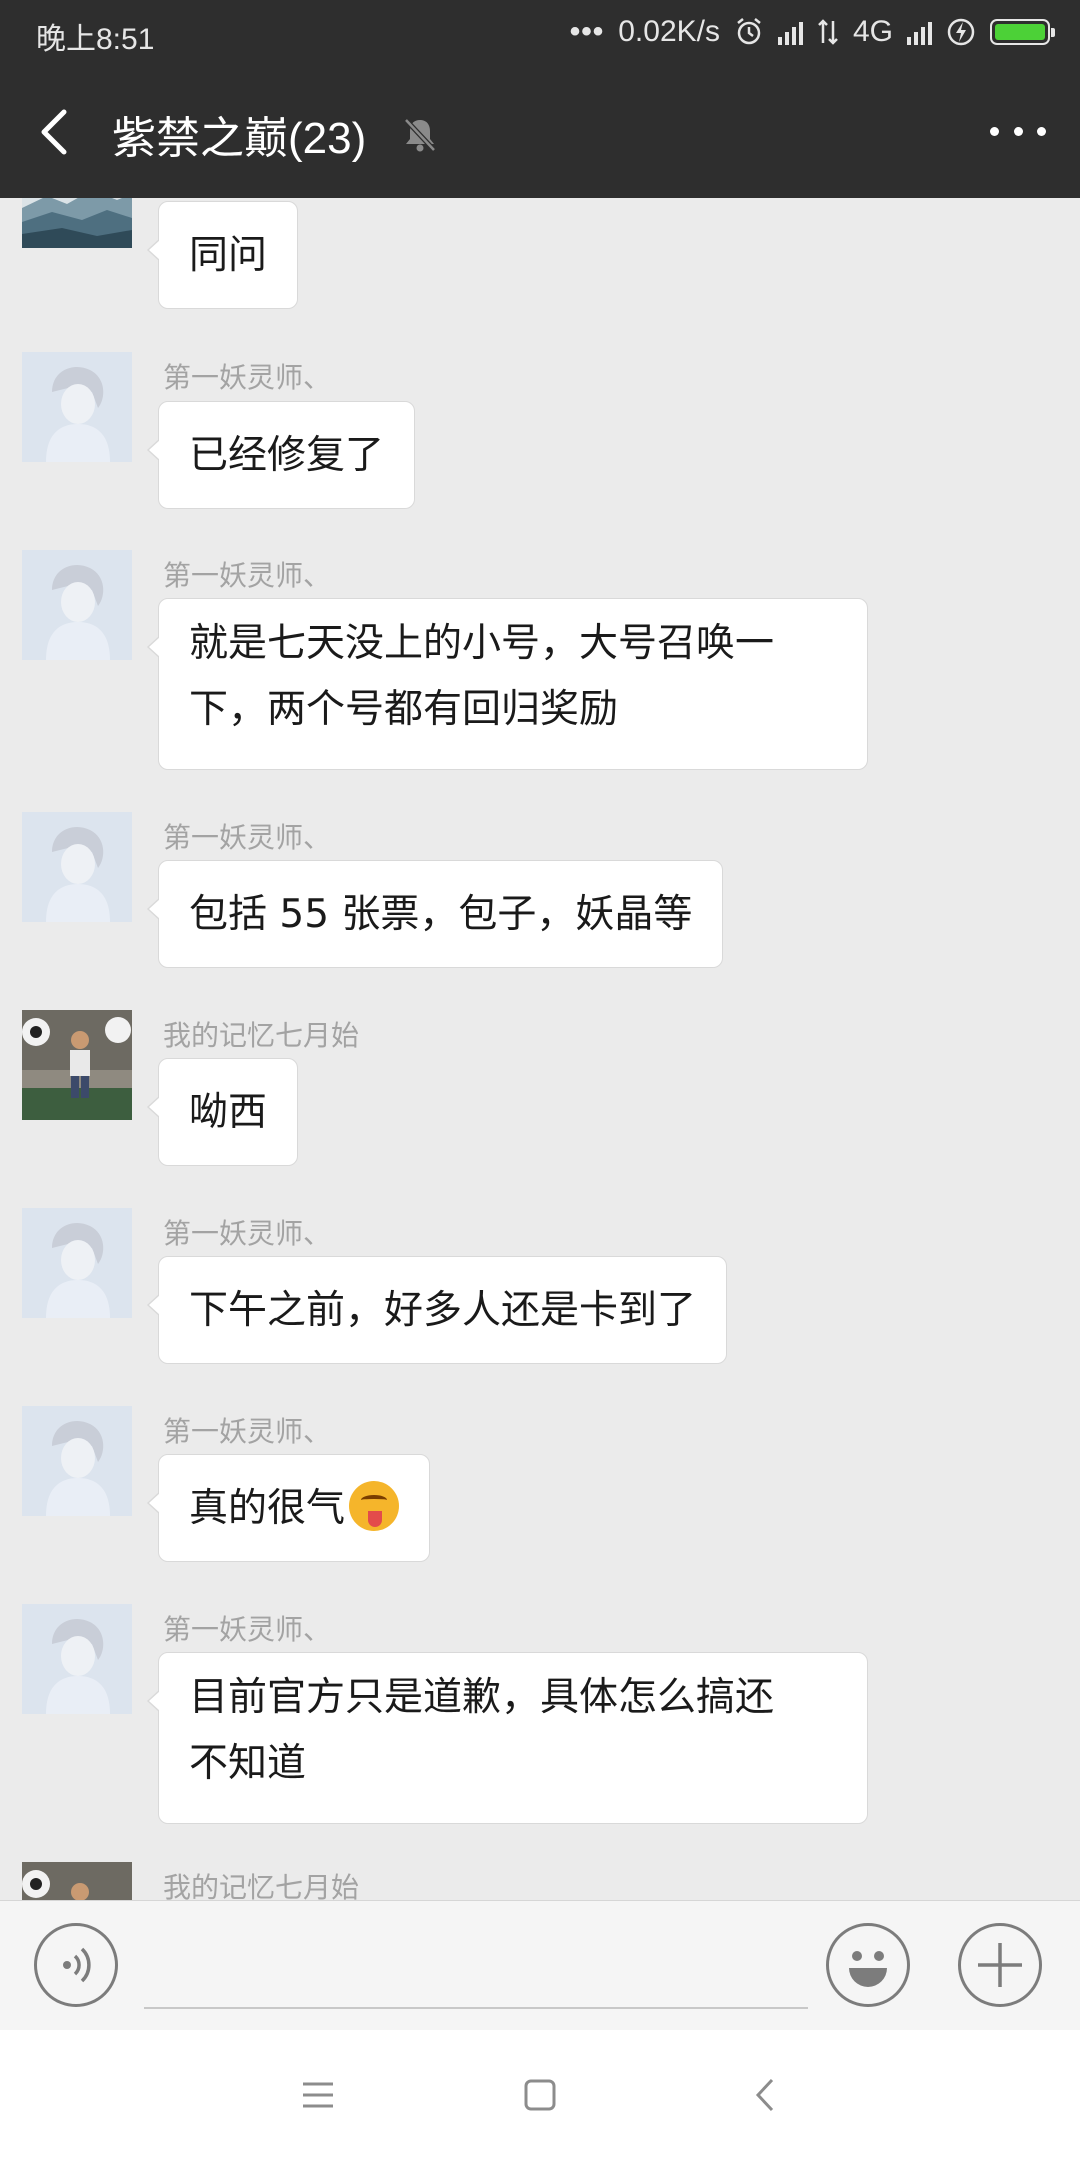 The height and width of the screenshot is (2160, 1080). What do you see at coordinates (507, 684) in the screenshot?
I see `message-bubble: 就是七天没上的小号，大号召唤一 下，两个号都有回归奖励` at bounding box center [507, 684].